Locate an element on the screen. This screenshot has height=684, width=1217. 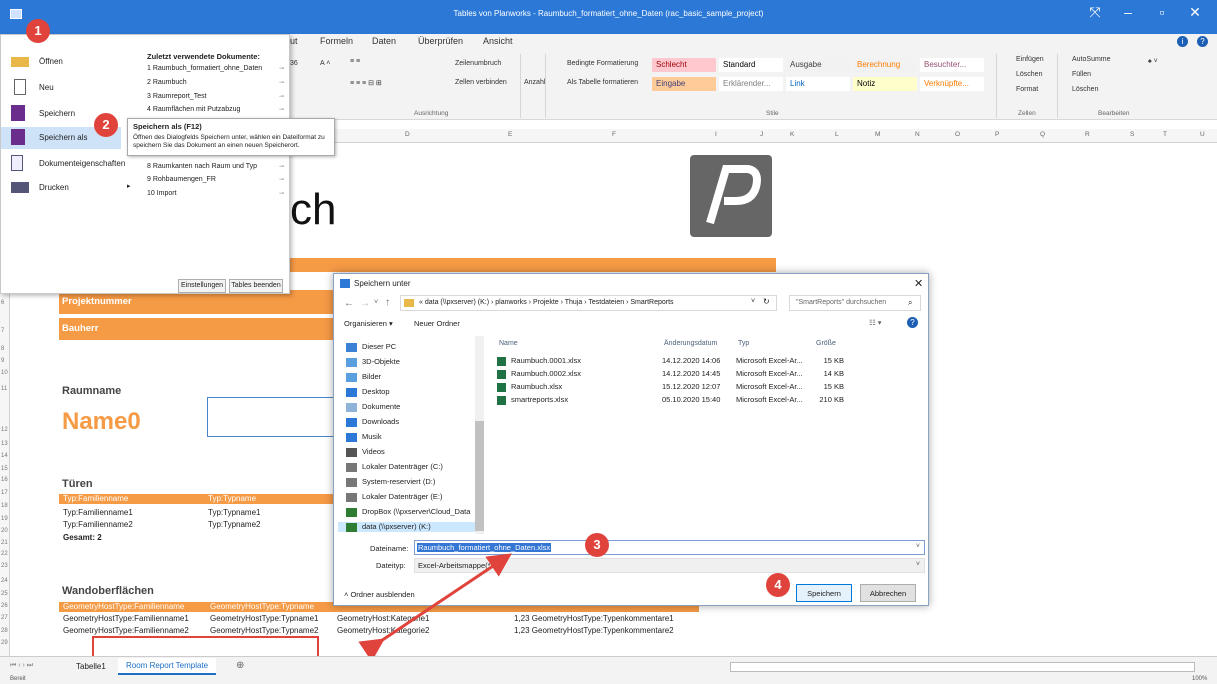
refresh-icon: ↻ is located at coordinates (766, 301).